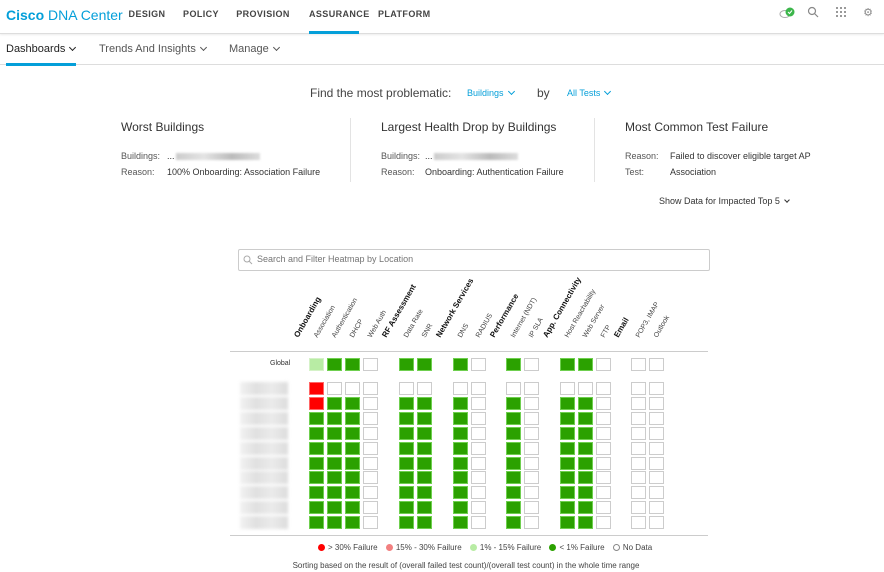  Describe the element at coordinates (606, 331) in the screenshot. I see `test-column-header: FTP` at that location.